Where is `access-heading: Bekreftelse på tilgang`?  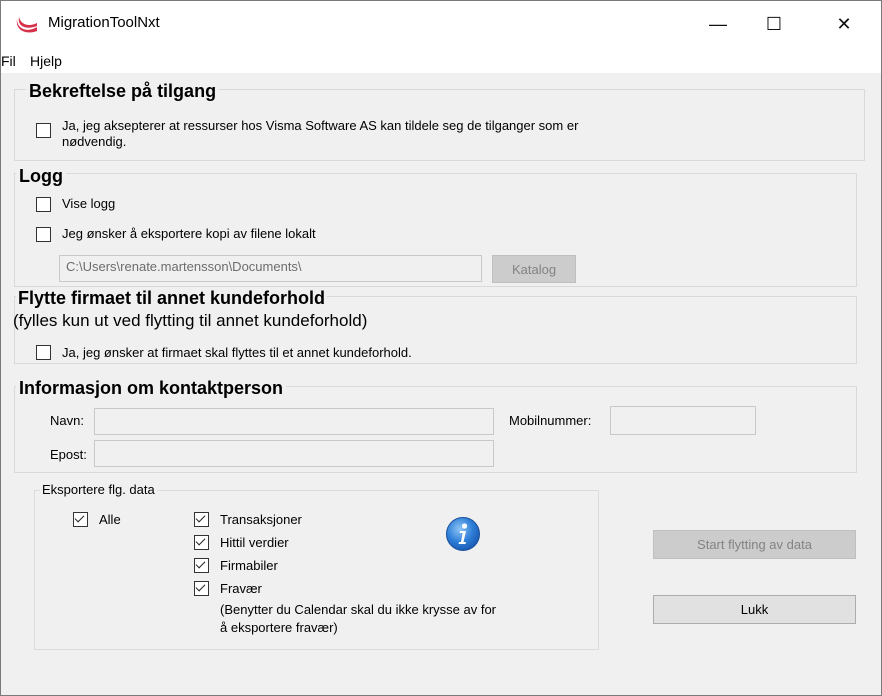
access-heading: Bekreftelse på tilgang is located at coordinates (123, 91).